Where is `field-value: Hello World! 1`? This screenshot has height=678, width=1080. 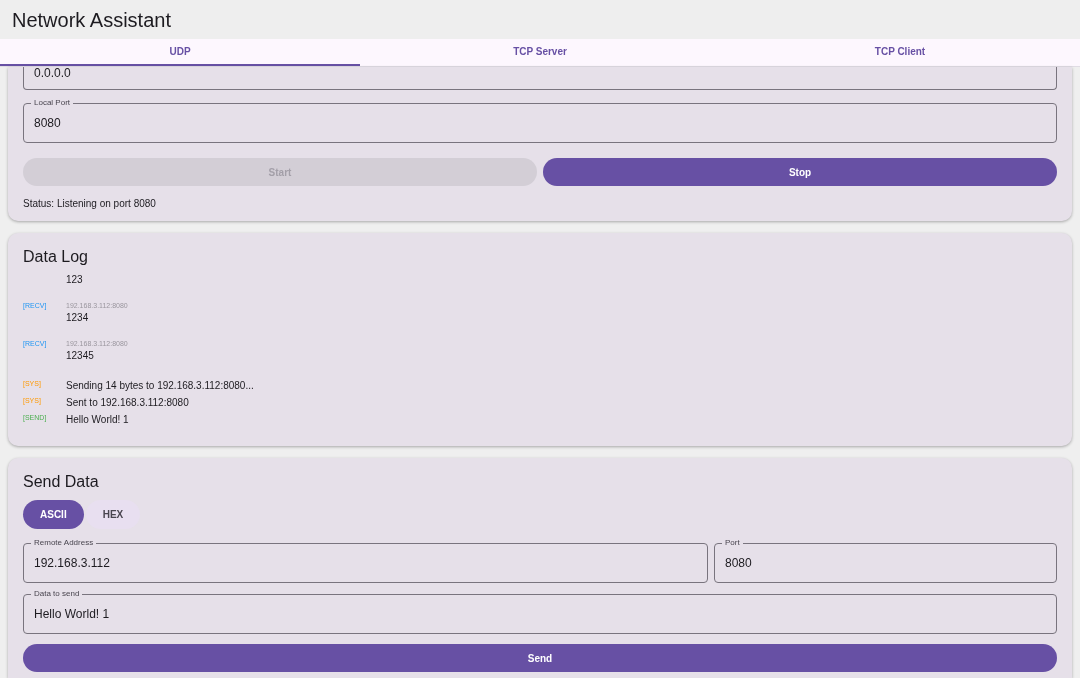 field-value: Hello World! 1 is located at coordinates (72, 614).